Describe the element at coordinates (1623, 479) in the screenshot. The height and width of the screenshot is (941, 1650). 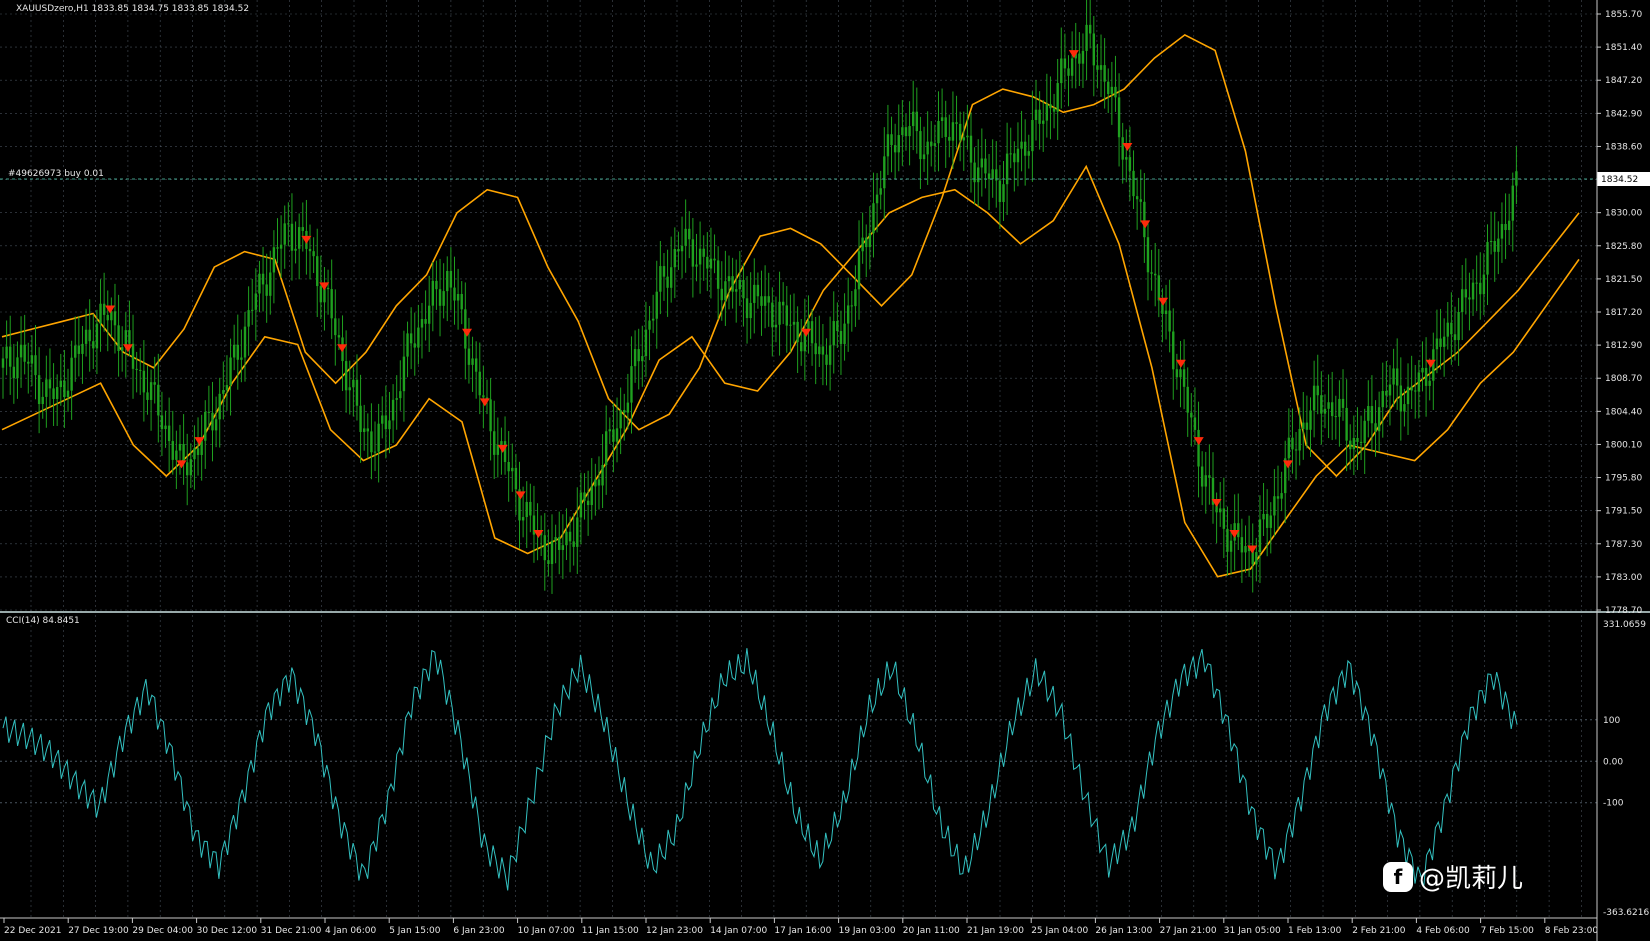
I see `price-label: 1795.80` at that location.